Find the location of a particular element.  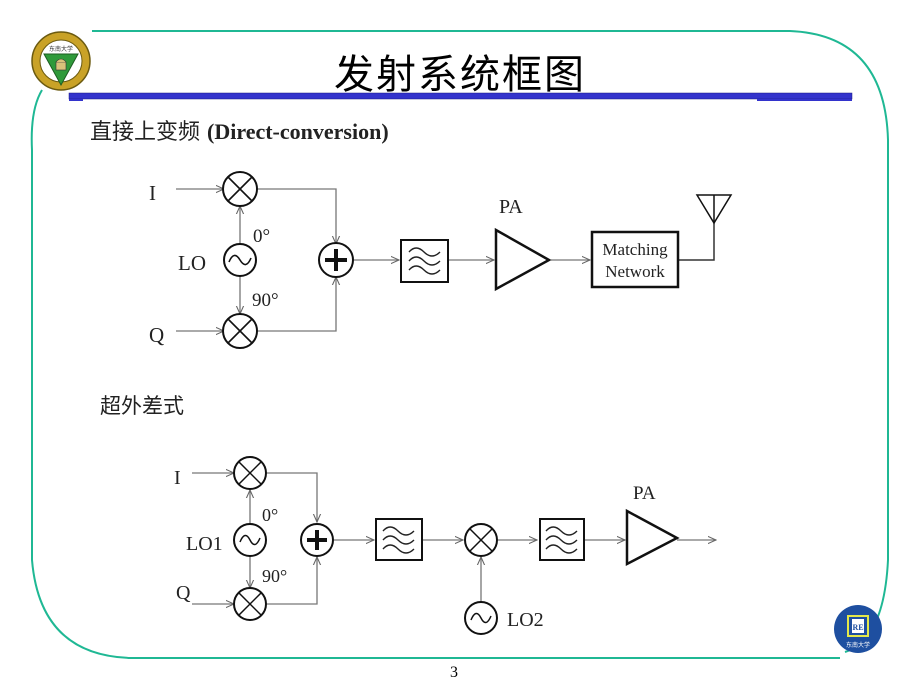

lab-logo-text: 东南大学 is located at coordinates (858, 645).